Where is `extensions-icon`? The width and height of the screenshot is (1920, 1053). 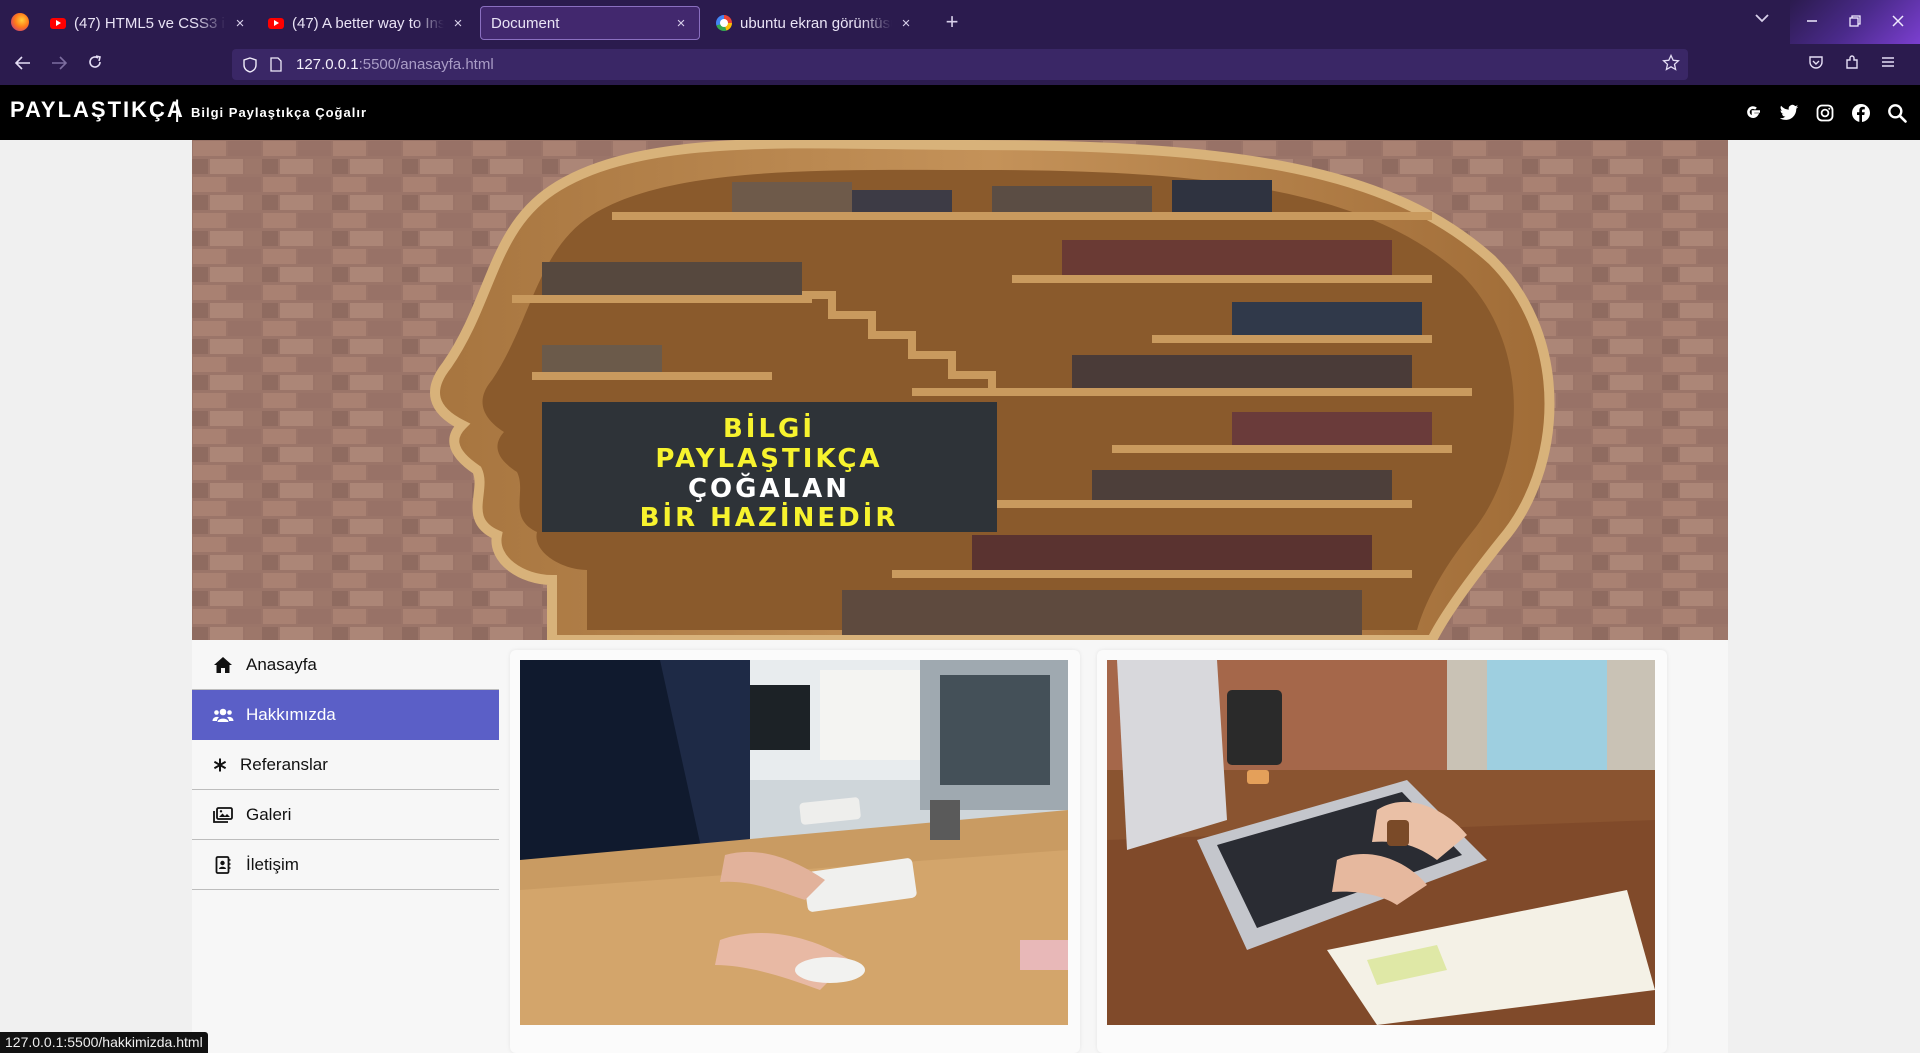 extensions-icon is located at coordinates (1852, 64).